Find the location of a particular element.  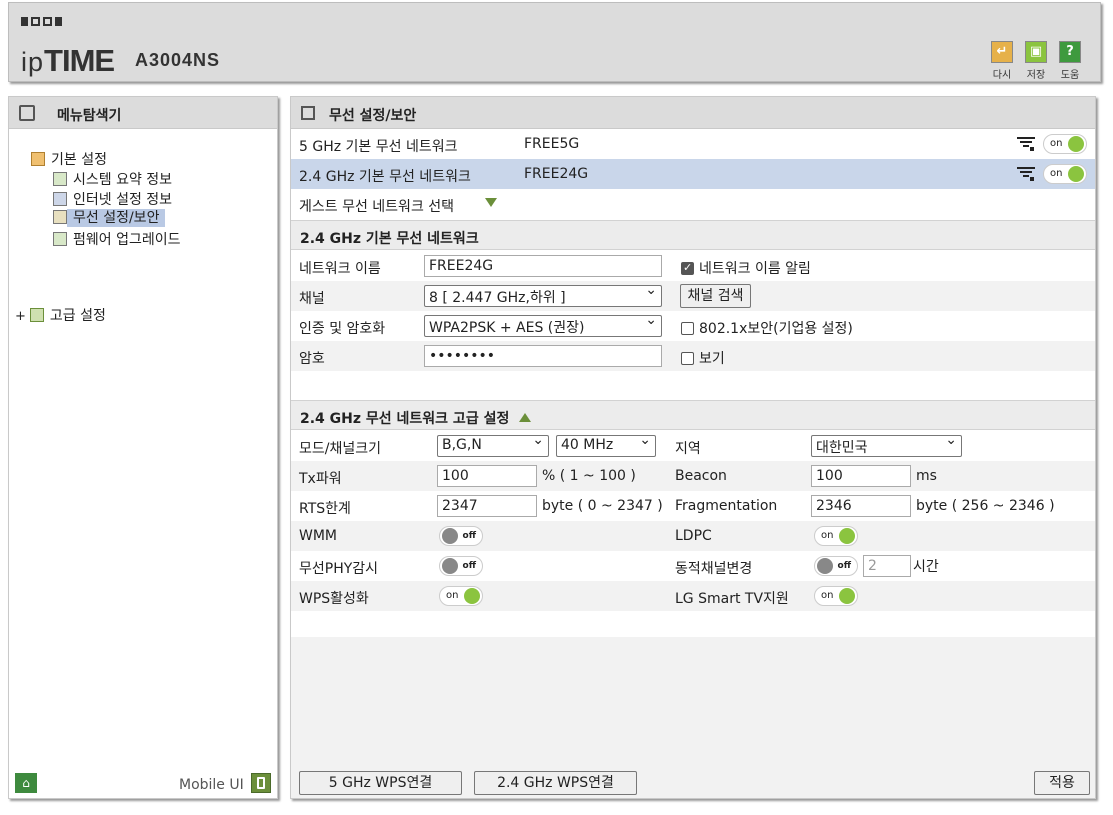

network-row-24ghz: 2.4 GHz 기본 무선 네트워크 FREE24G on is located at coordinates (693, 174).